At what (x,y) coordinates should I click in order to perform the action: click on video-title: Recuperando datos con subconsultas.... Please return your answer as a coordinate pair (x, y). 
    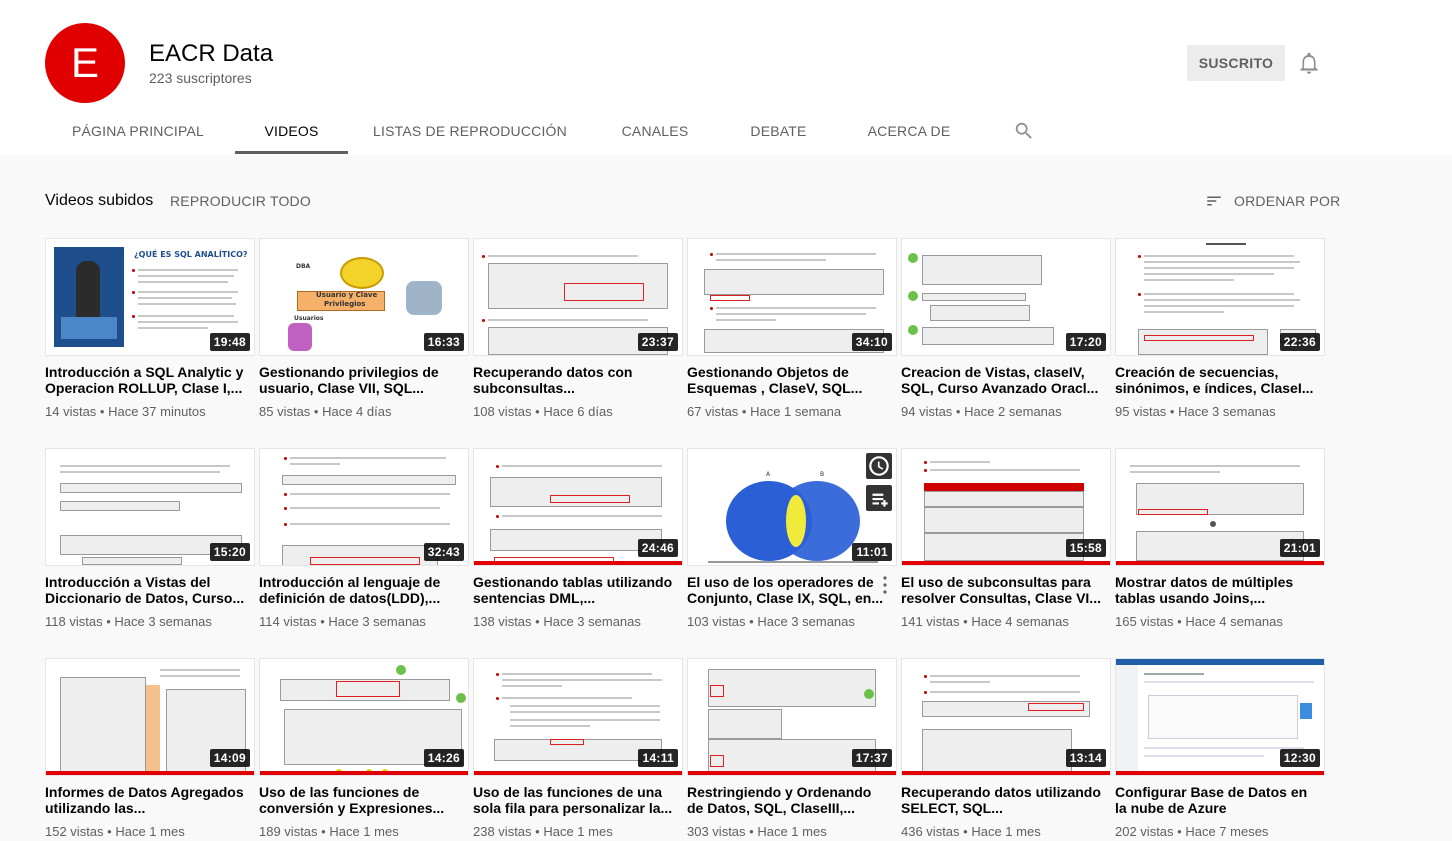
    Looking at the image, I should click on (573, 380).